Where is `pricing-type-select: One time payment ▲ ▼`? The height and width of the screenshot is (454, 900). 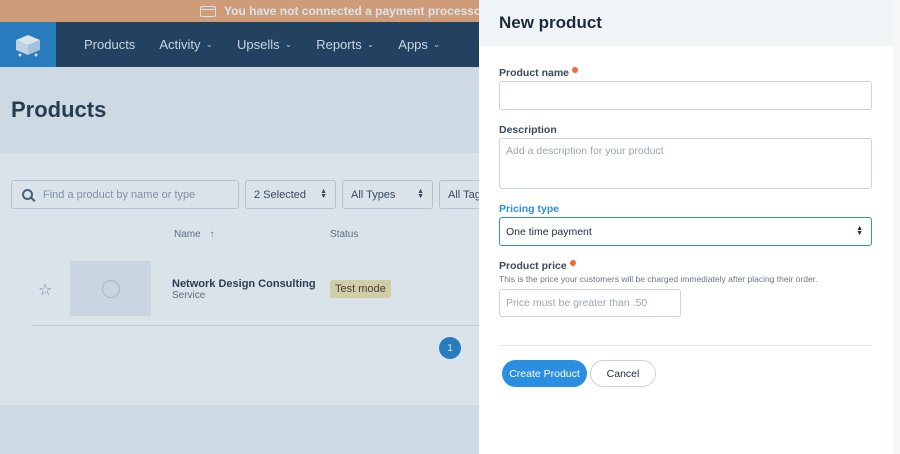 pricing-type-select: One time payment ▲ ▼ is located at coordinates (685, 231).